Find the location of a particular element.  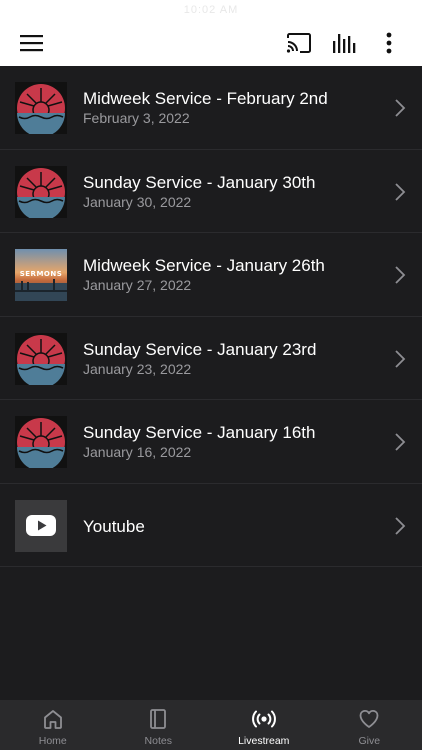

item-date: January 30, 2022 is located at coordinates (137, 201).